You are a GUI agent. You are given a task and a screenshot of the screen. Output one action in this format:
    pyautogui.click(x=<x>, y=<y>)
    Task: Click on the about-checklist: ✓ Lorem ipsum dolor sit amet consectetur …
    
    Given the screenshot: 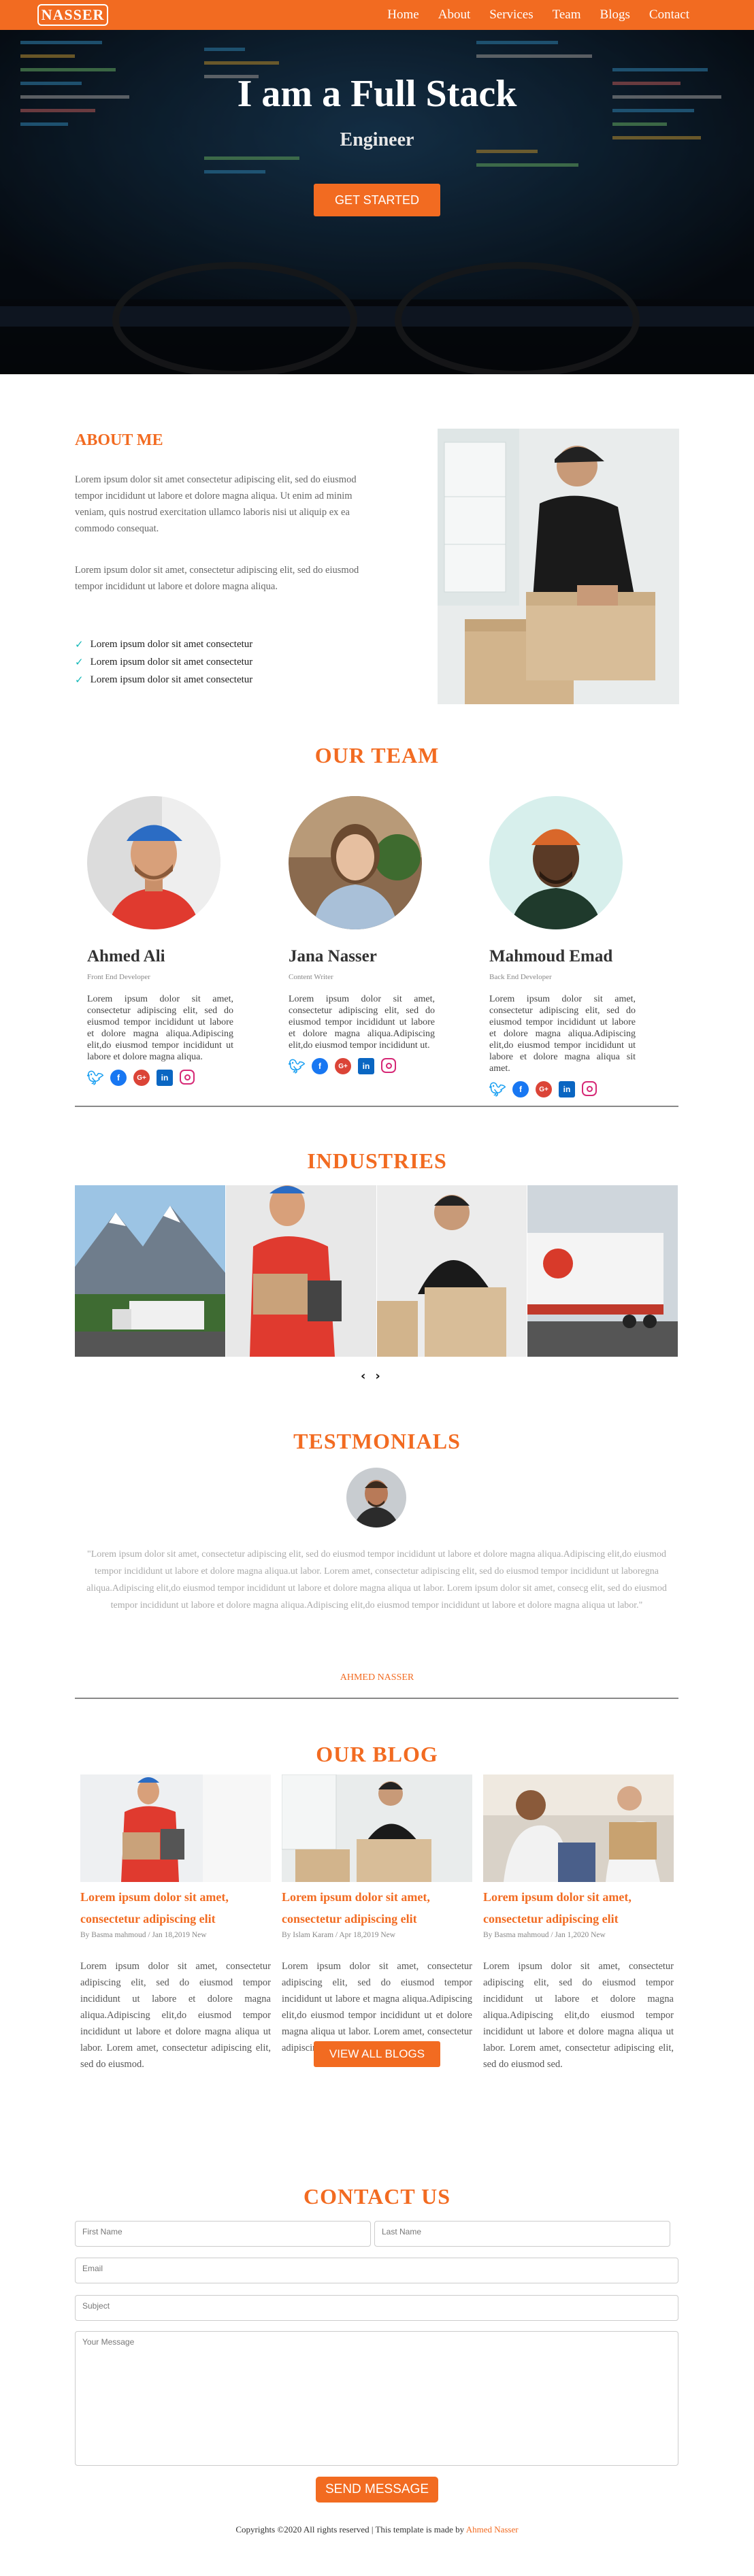 What is the action you would take?
    pyautogui.click(x=163, y=662)
    